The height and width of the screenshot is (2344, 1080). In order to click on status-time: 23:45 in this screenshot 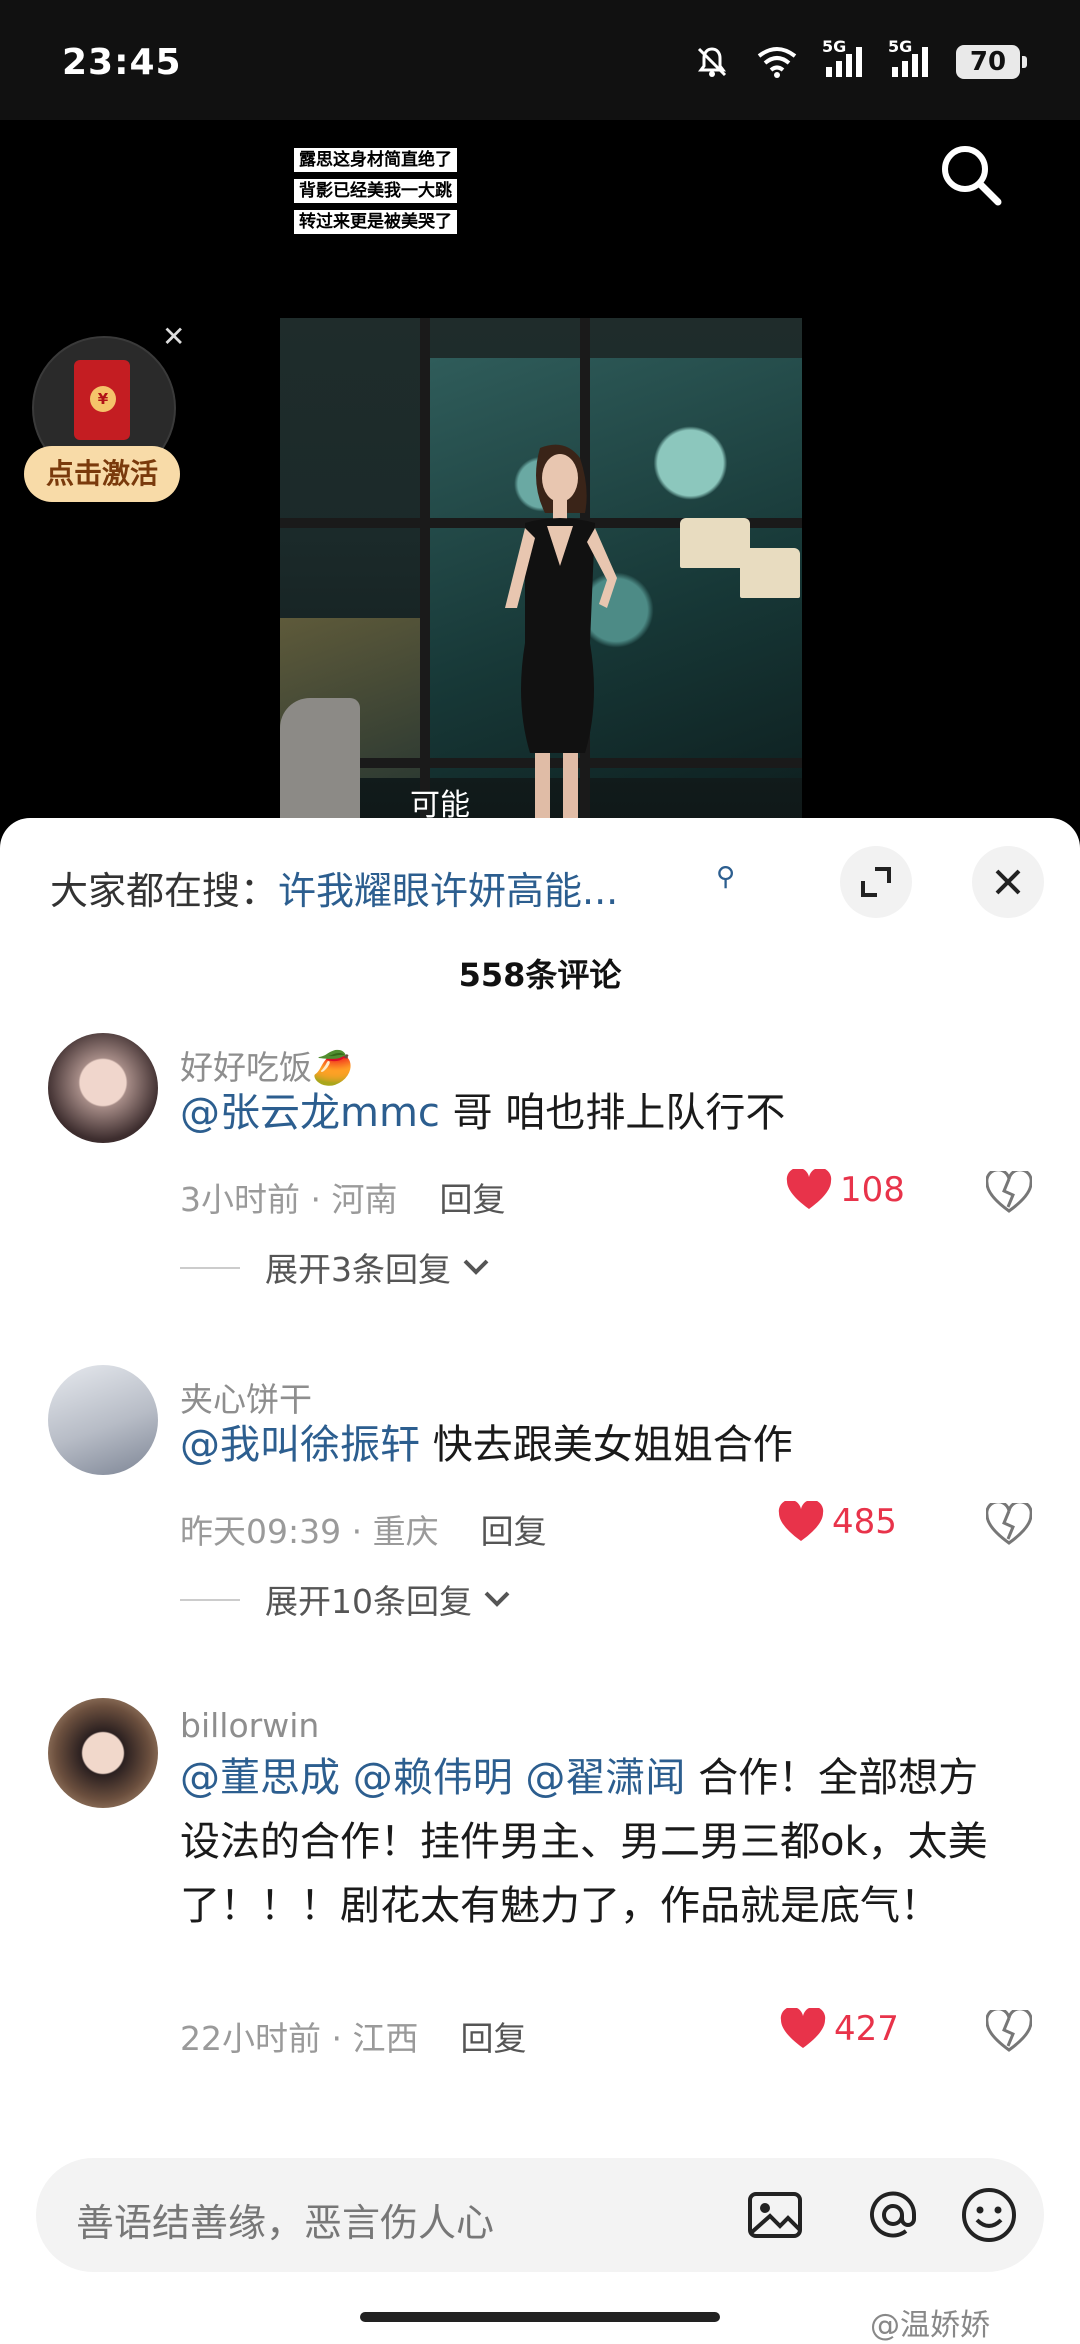, I will do `click(122, 62)`.